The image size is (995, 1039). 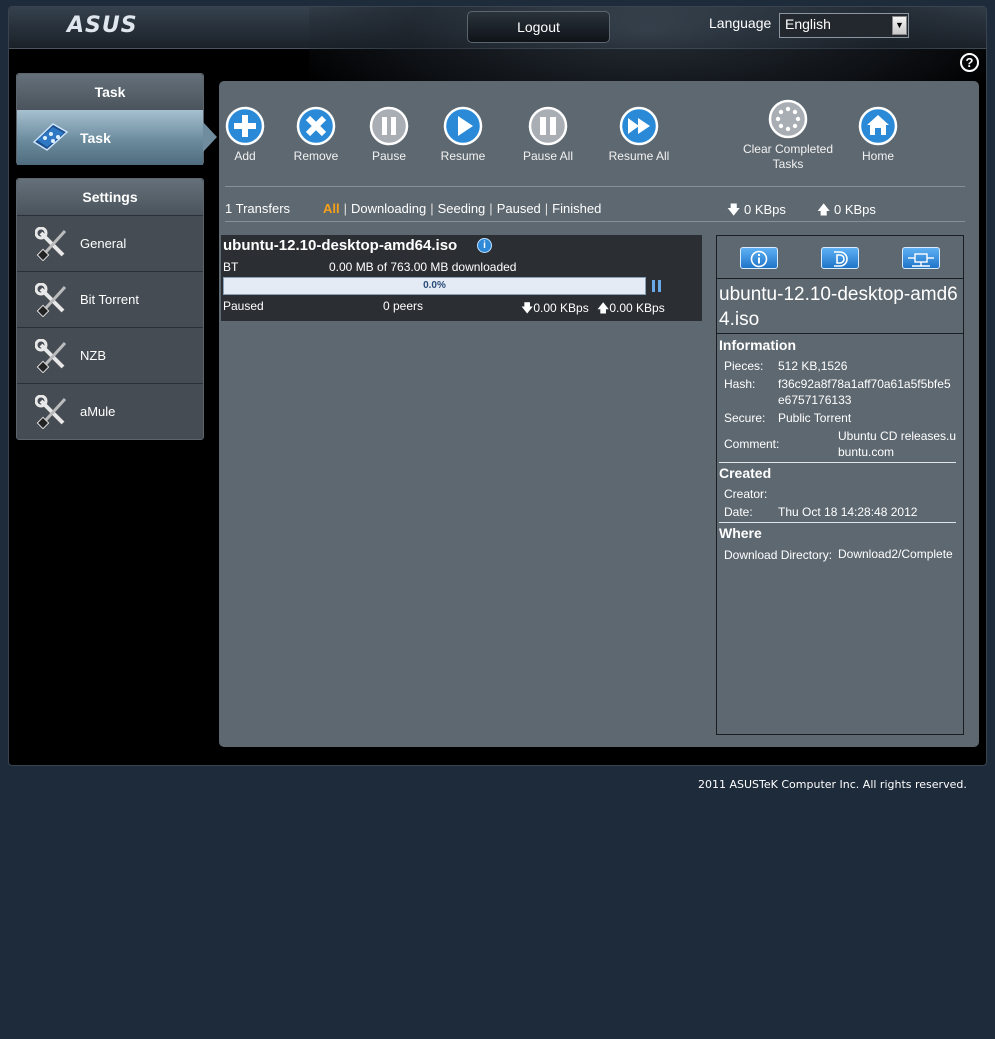 I want to click on pause-icon, so click(x=389, y=126).